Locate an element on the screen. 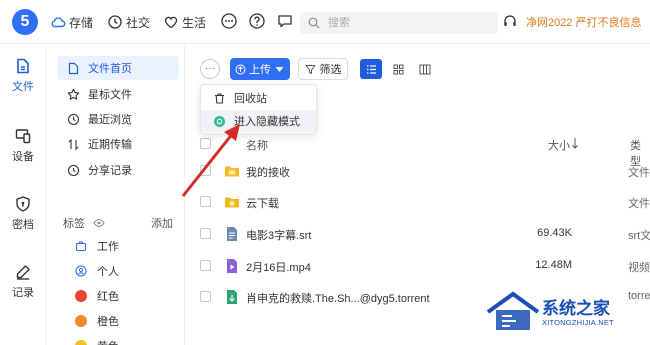 The width and height of the screenshot is (650, 345). rail-item-vault: 密档 is located at coordinates (23, 213).